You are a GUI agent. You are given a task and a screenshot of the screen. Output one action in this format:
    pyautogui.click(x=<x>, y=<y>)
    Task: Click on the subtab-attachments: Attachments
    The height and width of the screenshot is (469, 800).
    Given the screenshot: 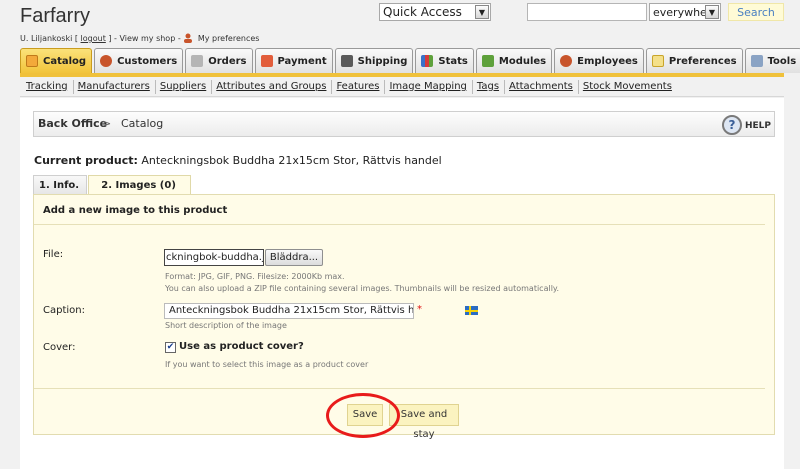 What is the action you would take?
    pyautogui.click(x=542, y=86)
    